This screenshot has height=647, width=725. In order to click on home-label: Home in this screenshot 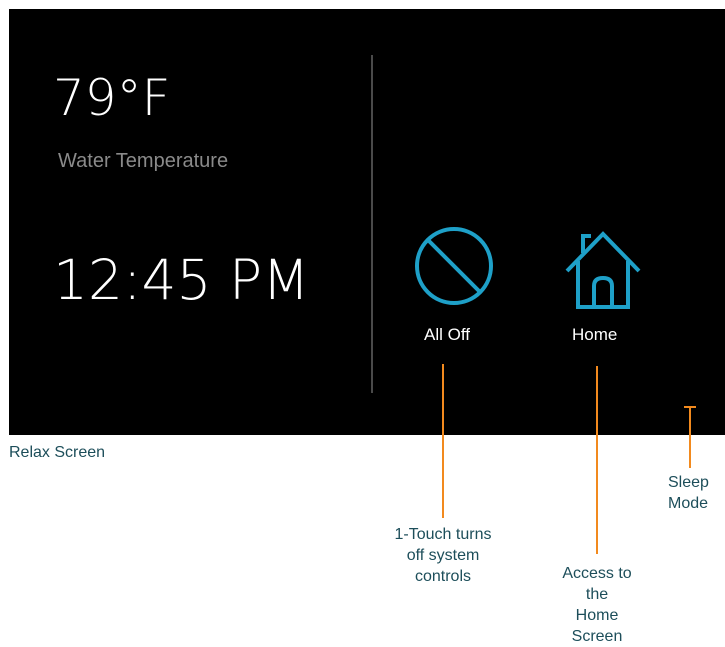, I will do `click(595, 334)`.